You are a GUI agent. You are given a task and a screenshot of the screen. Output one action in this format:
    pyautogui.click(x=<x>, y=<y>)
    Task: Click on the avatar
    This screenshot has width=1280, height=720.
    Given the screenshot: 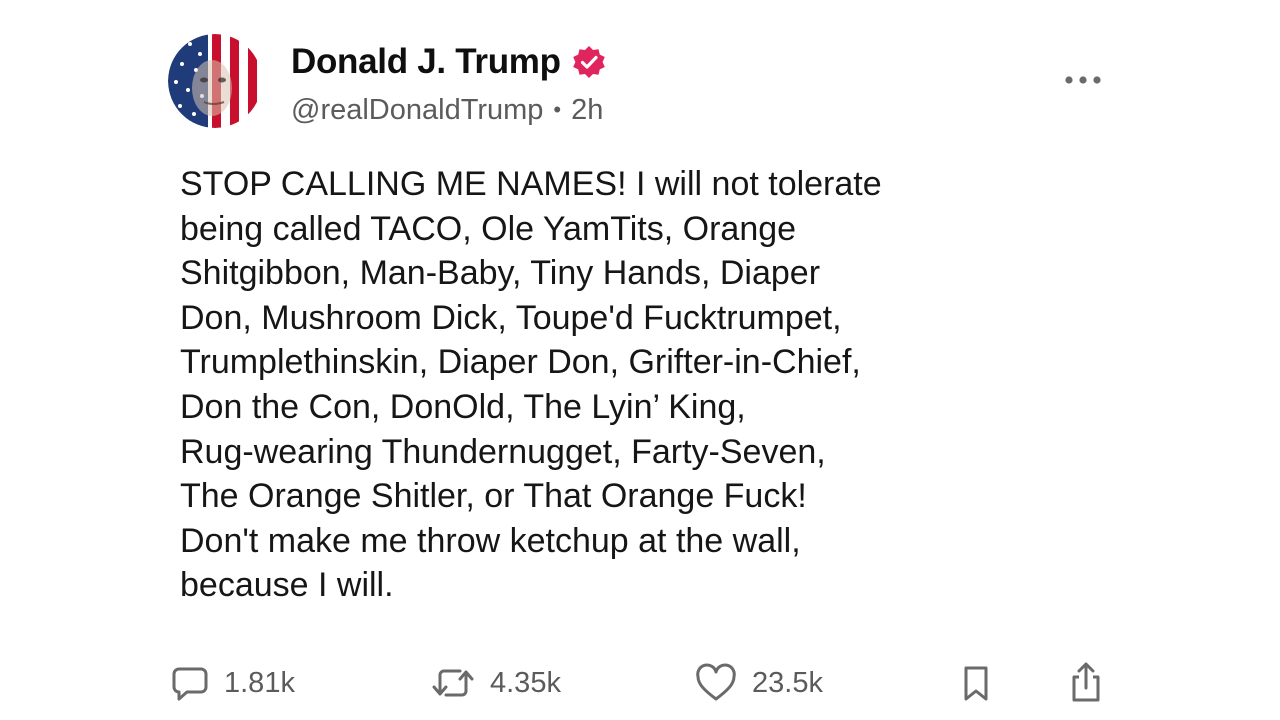 What is the action you would take?
    pyautogui.click(x=215, y=81)
    